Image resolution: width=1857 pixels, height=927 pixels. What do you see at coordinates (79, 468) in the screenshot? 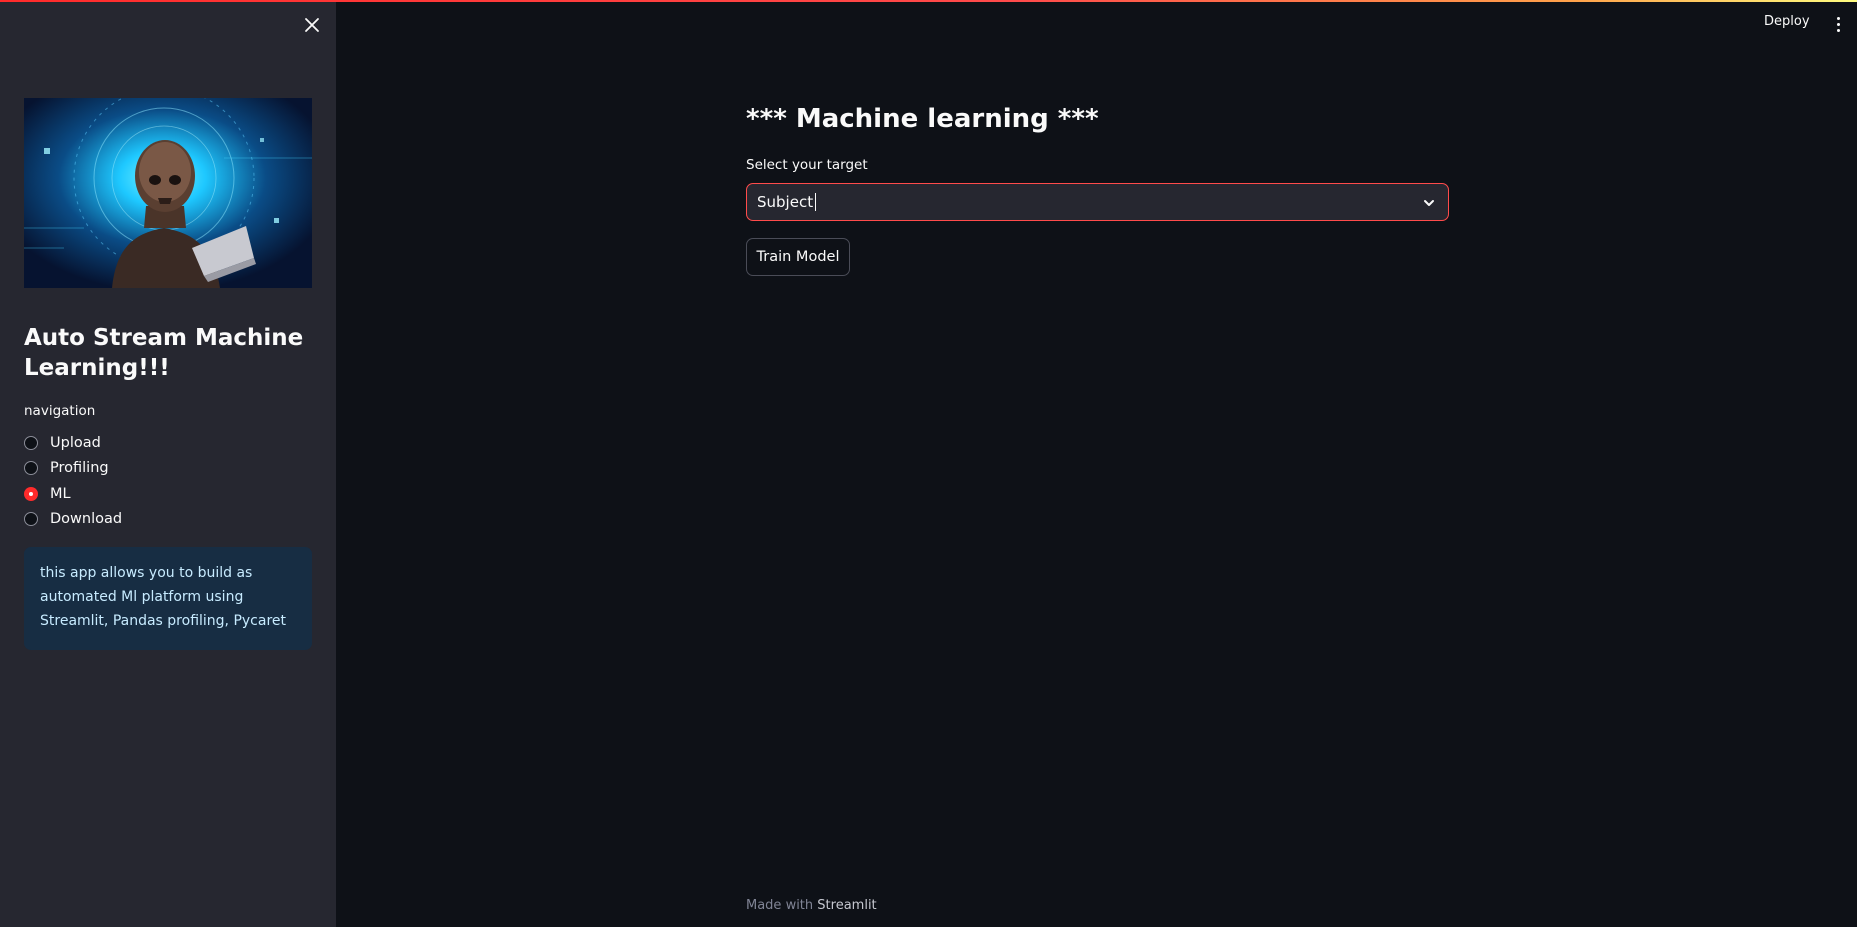
I see `radio-label: Profiling` at bounding box center [79, 468].